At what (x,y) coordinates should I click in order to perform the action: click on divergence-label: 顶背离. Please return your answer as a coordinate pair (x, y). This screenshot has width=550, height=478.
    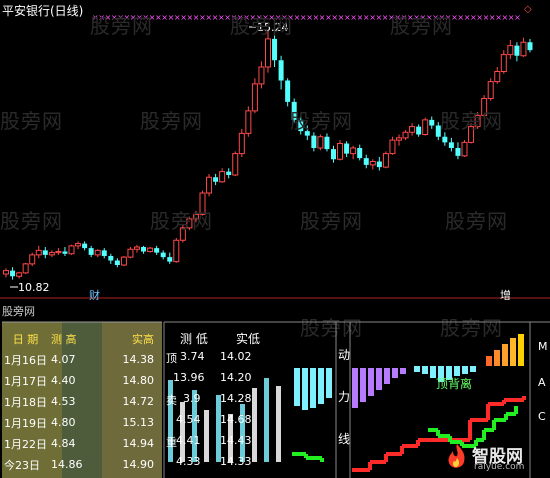
    Looking at the image, I should click on (454, 384).